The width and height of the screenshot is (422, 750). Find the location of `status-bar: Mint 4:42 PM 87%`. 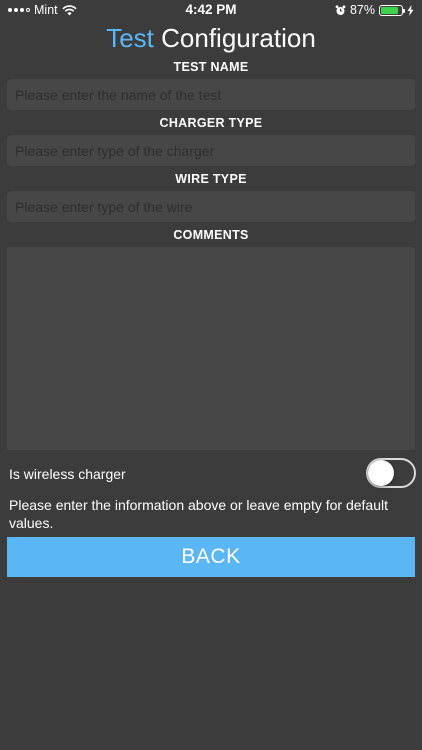

status-bar: Mint 4:42 PM 87% is located at coordinates (211, 11).